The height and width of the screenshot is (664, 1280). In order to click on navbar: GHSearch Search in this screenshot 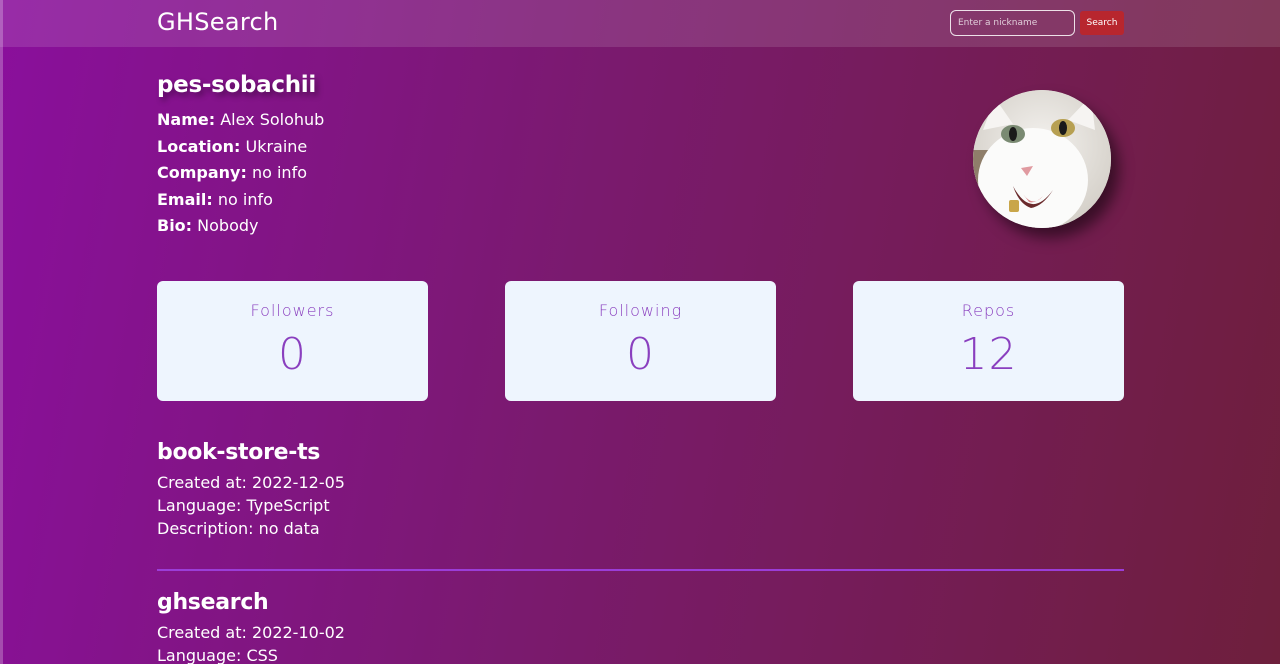, I will do `click(640, 23)`.